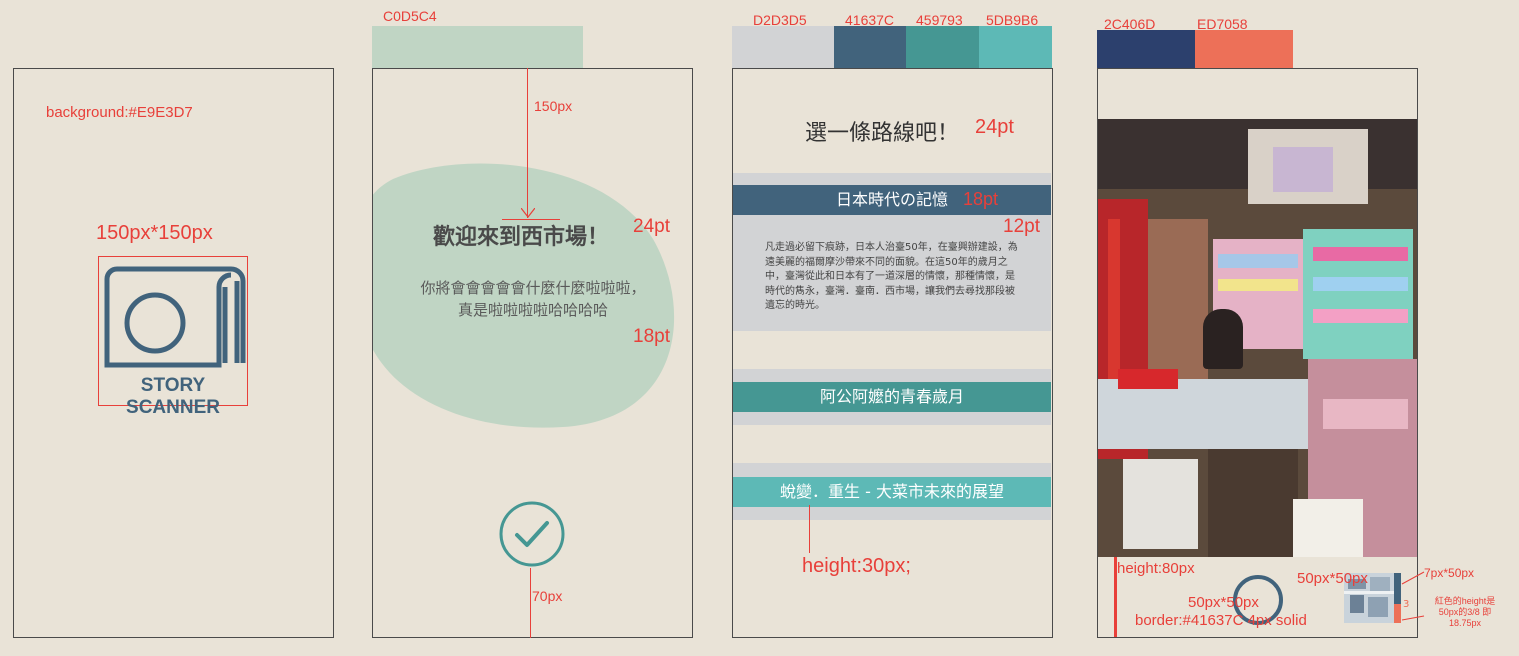 The height and width of the screenshot is (656, 1519). Describe the element at coordinates (1012, 20) in the screenshot. I see `swatch-aqua-label: 5DB9B6` at that location.